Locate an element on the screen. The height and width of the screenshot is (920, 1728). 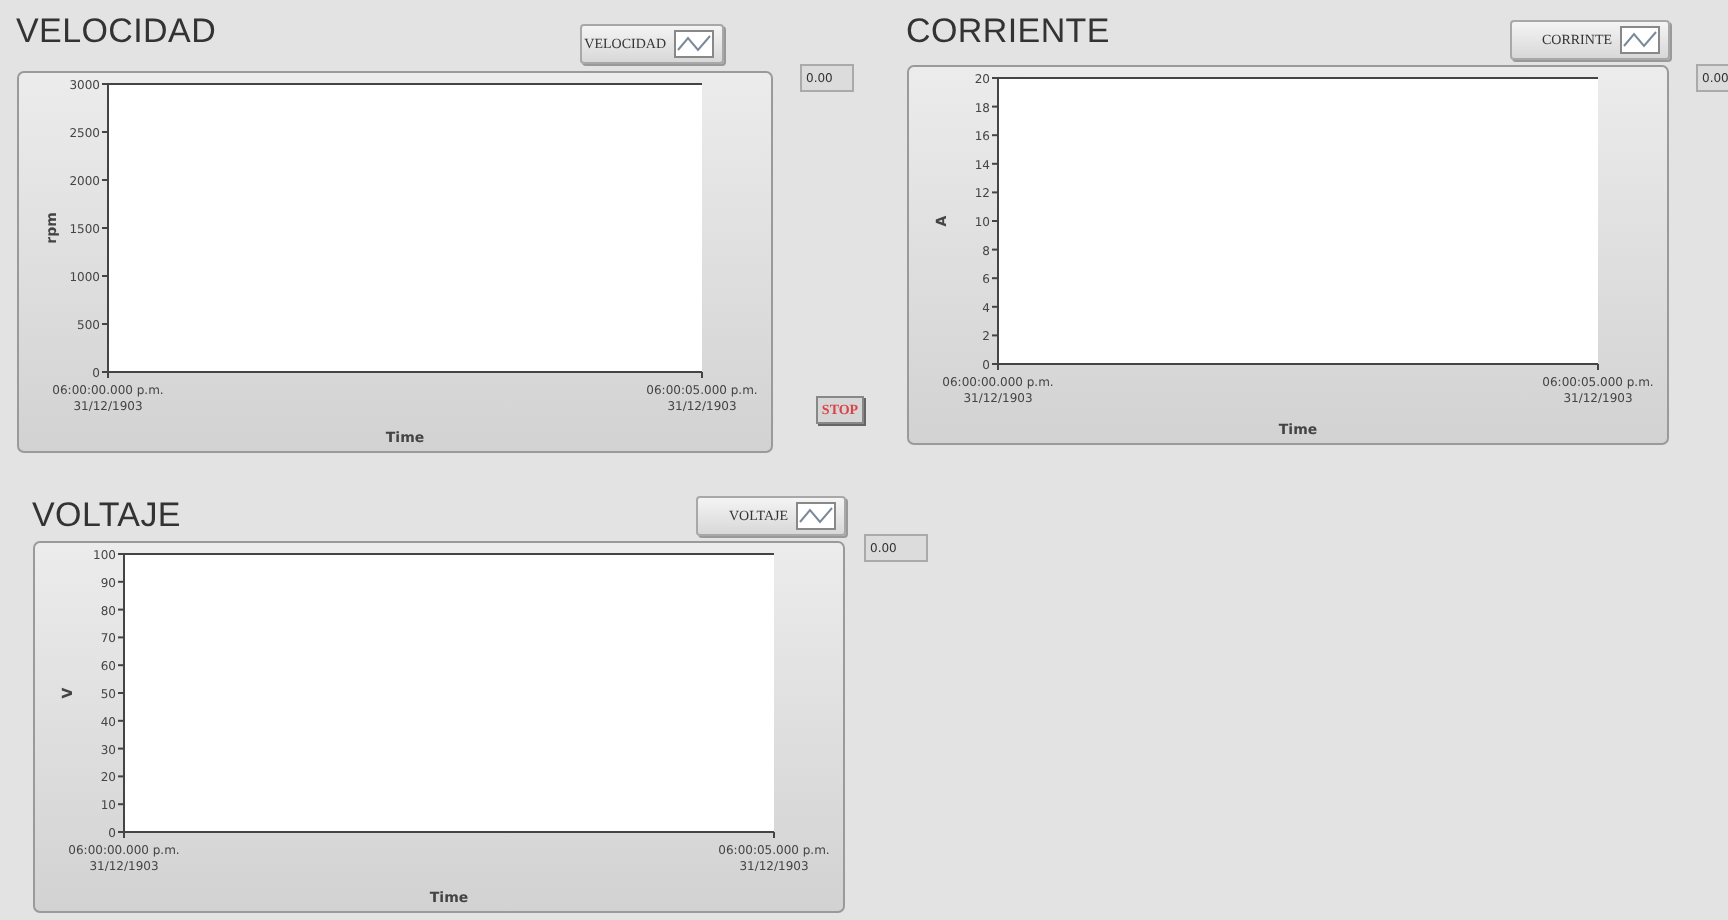
chart-title: VOLTAJE is located at coordinates (106, 516).